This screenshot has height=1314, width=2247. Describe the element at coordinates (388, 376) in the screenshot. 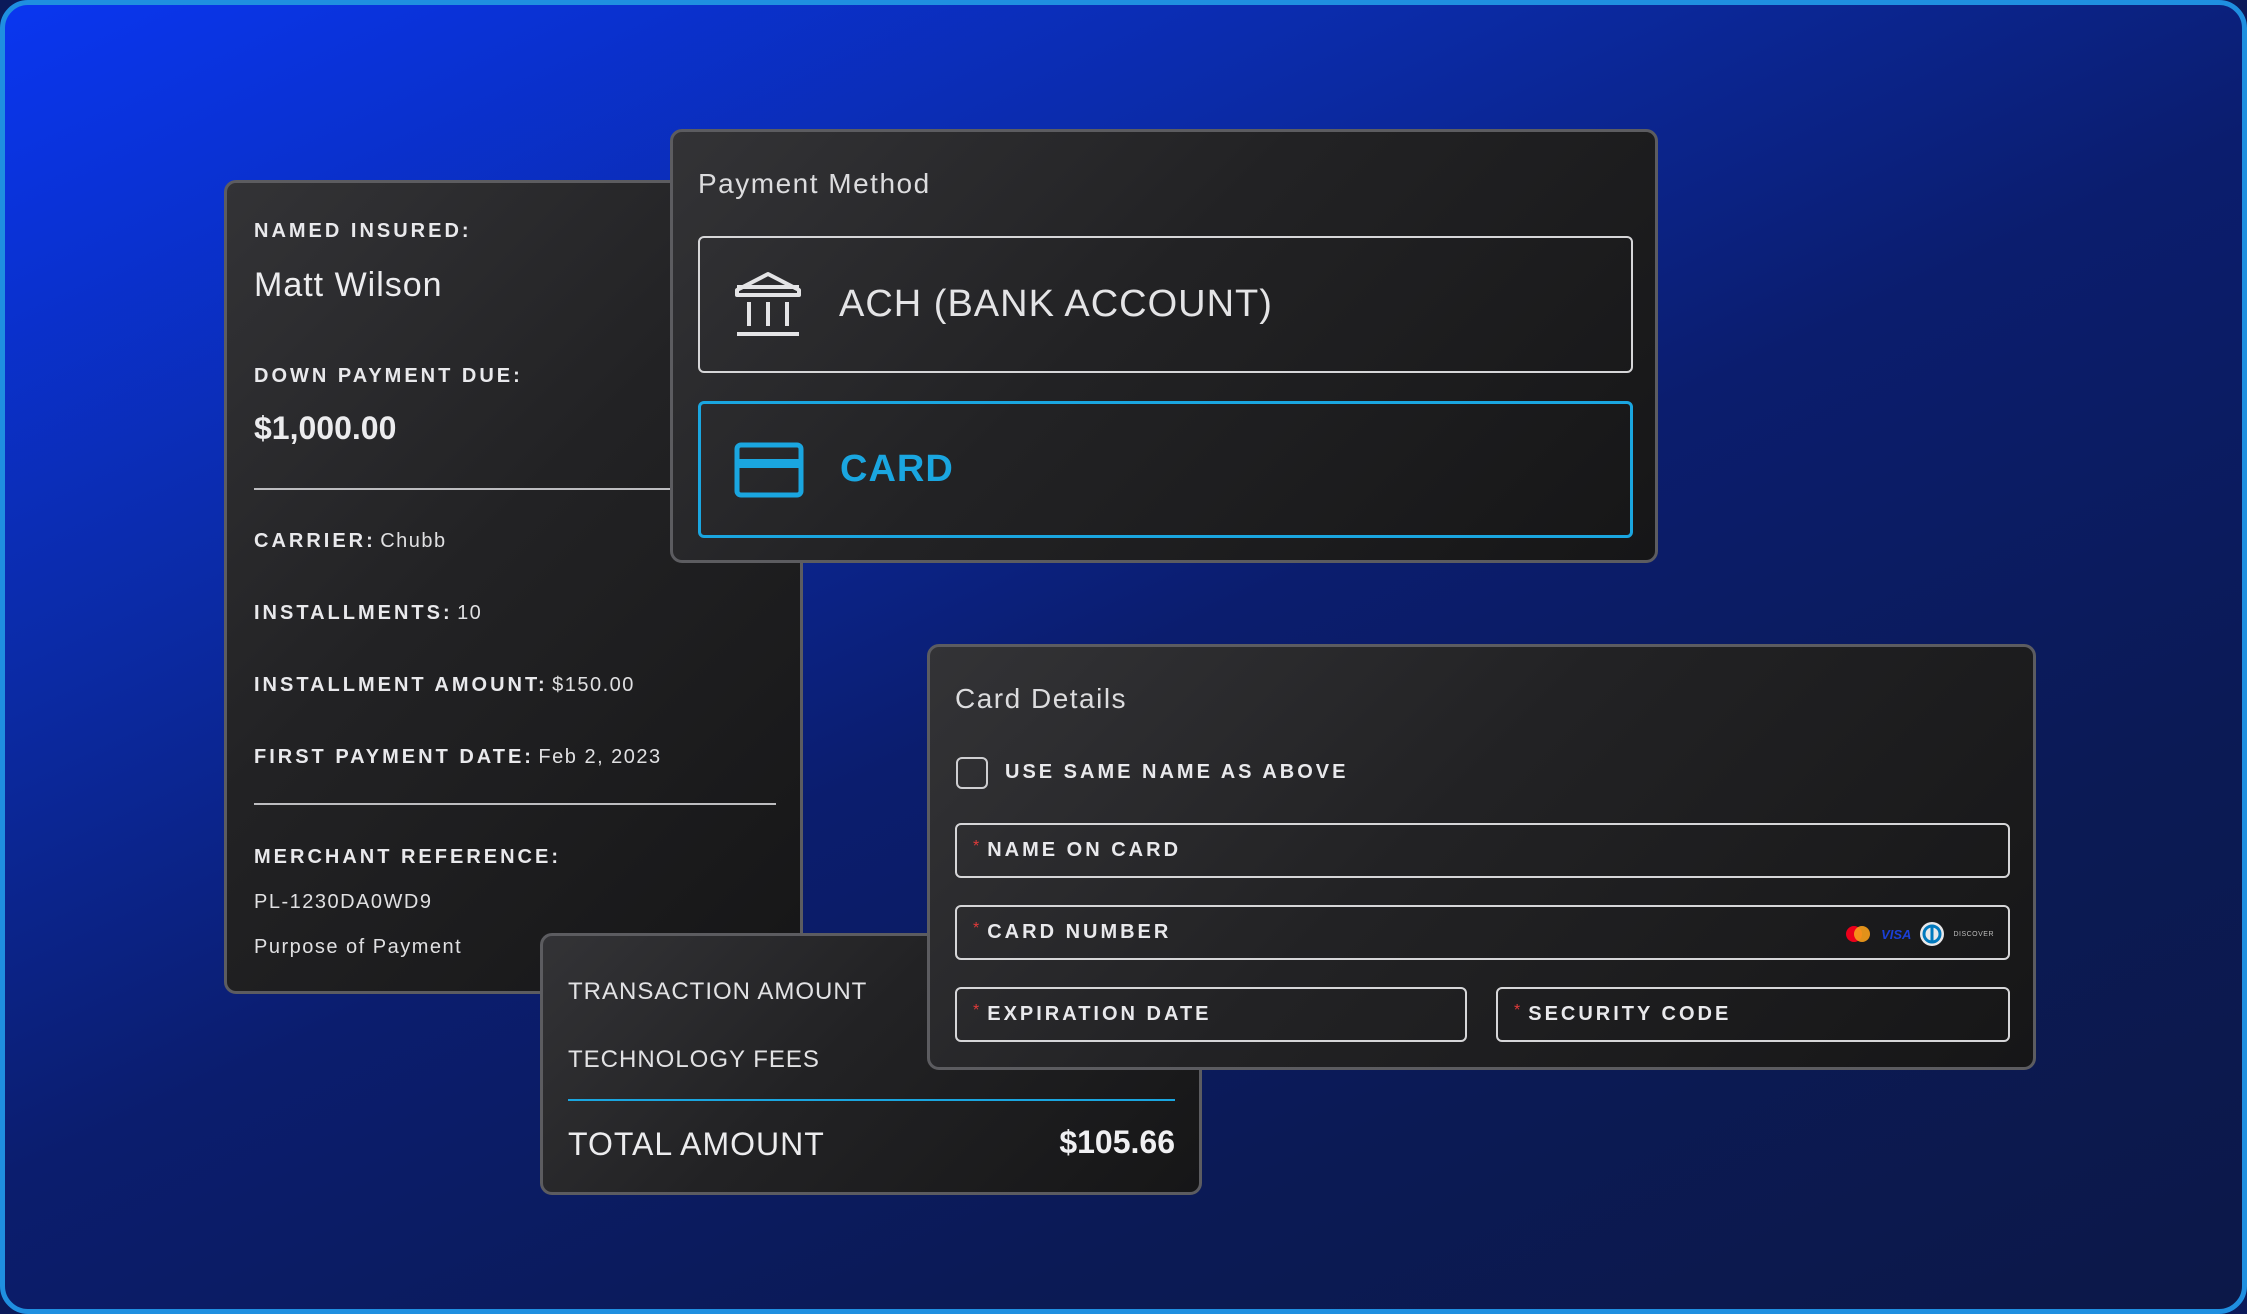

I see `down-payment-label: DOWN PAYMENT DUE:` at that location.